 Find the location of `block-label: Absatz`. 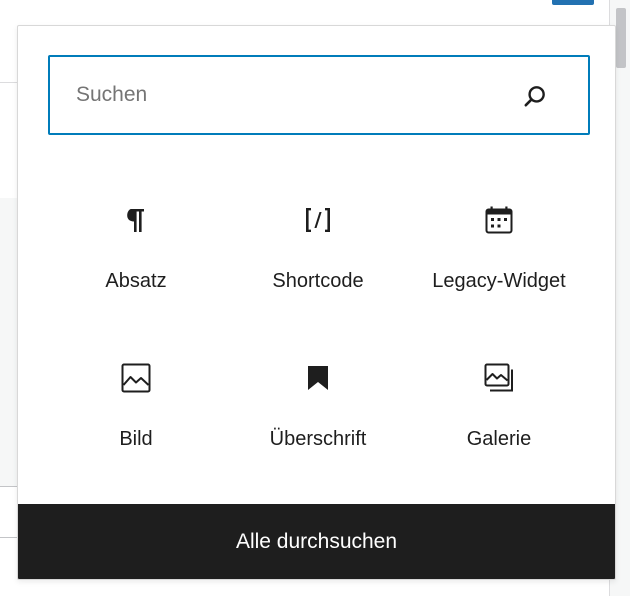

block-label: Absatz is located at coordinates (136, 281).